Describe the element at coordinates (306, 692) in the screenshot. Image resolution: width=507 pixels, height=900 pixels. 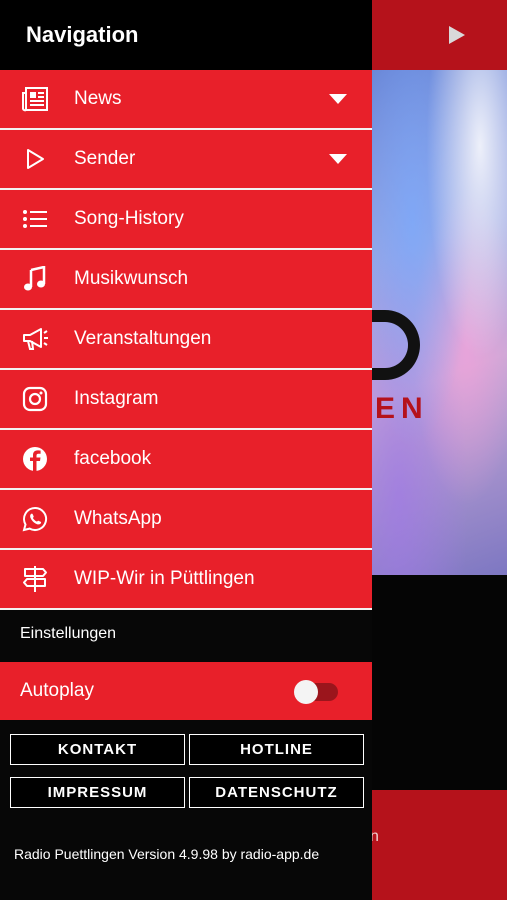
I see `autoplay-toggle-knob` at that location.